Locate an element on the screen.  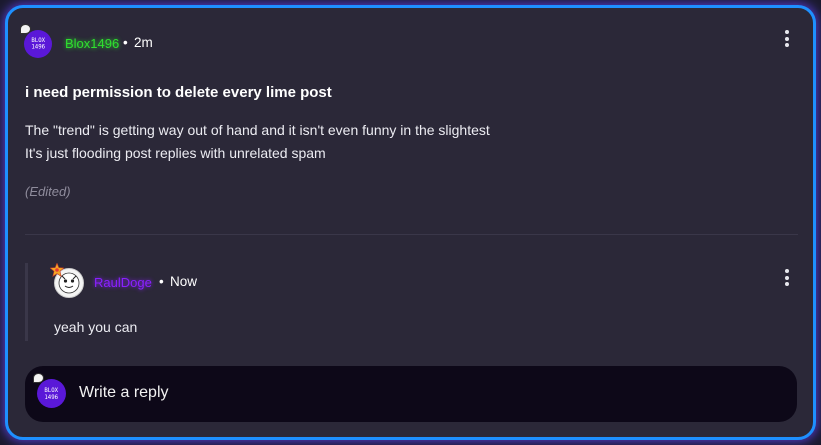
composer-avatar-text-line2: 1496 is located at coordinates (51, 397).